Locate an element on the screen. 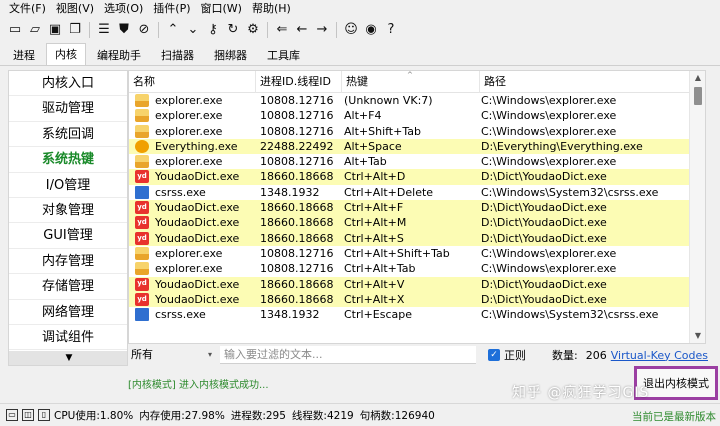 Image resolution: width=720 pixels, height=426 pixels. filter-bar: 所有 ▾ ✓ 正则 数量: 206 Virtual-Key Codes is located at coordinates (423, 355).